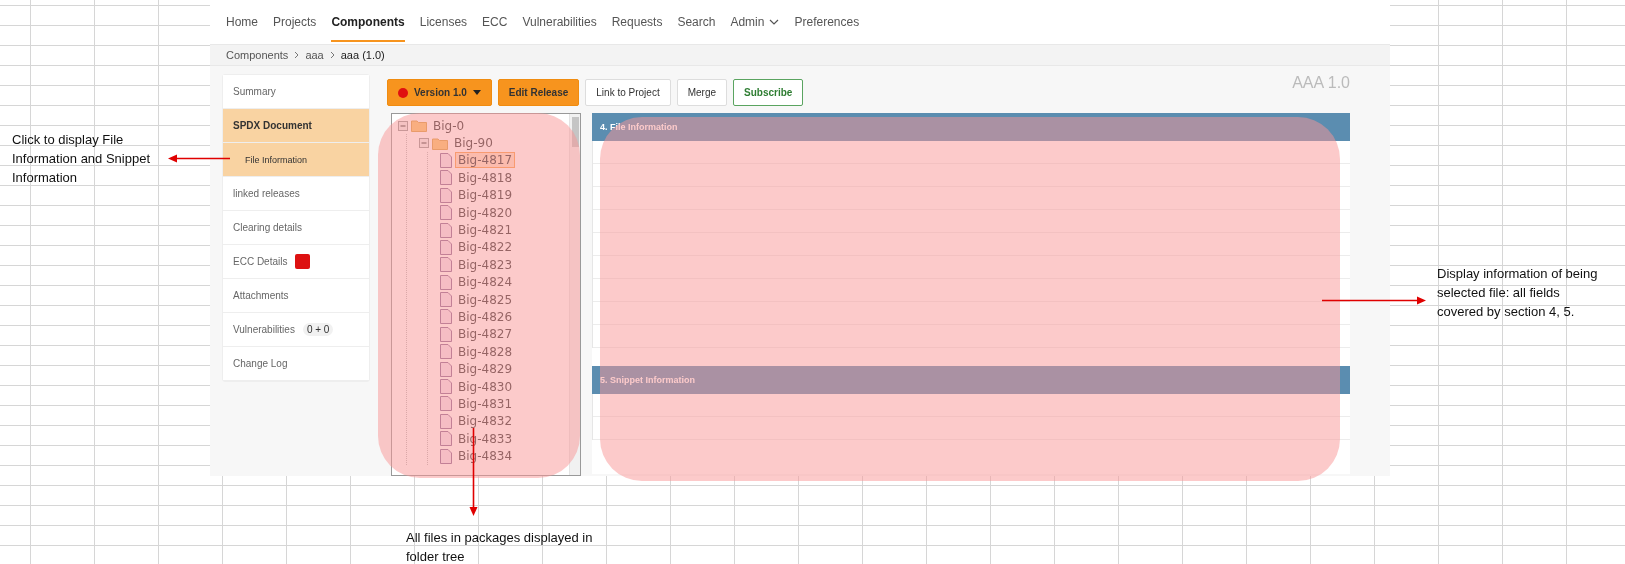 This screenshot has width=1625, height=564. I want to click on tree-item: Big-4819, so click(485, 195).